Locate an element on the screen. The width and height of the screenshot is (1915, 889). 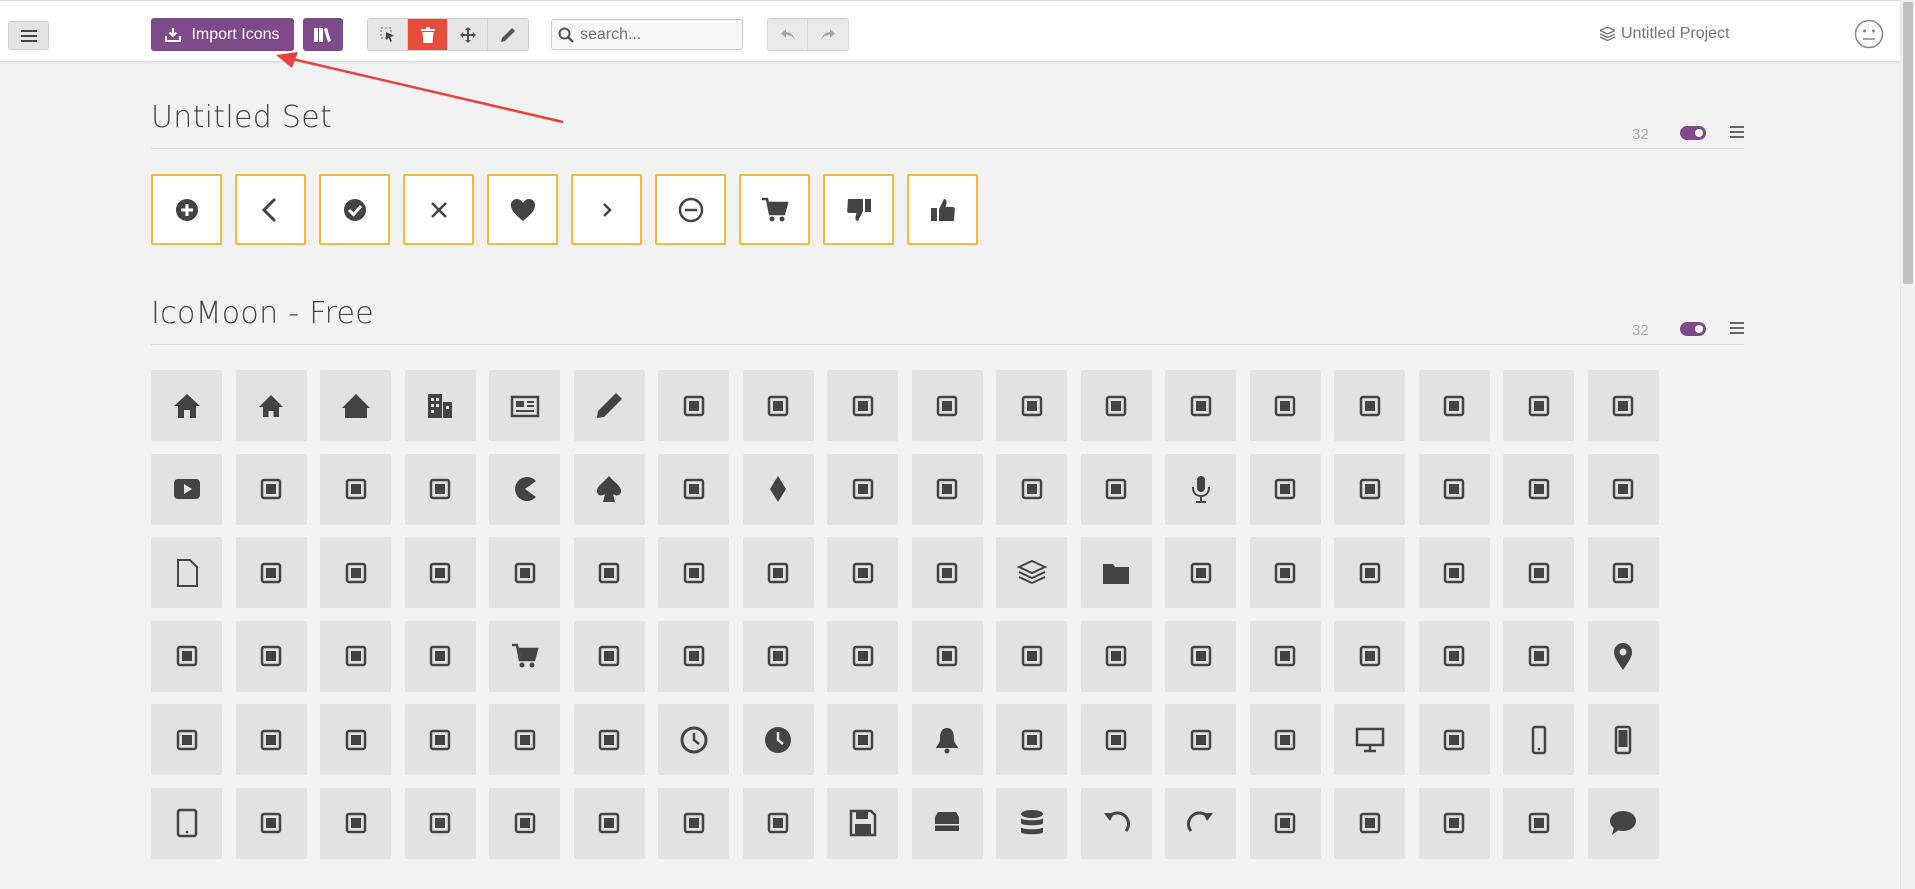
project-name: Untitled Project is located at coordinates (1665, 34).